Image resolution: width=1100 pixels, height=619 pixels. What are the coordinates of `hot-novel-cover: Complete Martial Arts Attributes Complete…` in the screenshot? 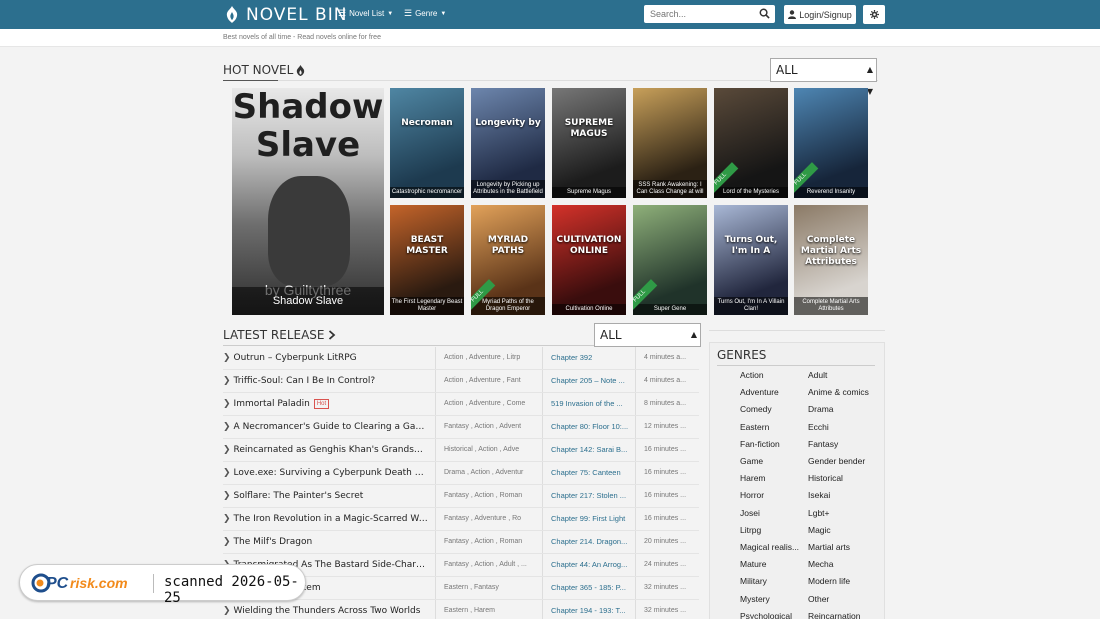 It's located at (831, 260).